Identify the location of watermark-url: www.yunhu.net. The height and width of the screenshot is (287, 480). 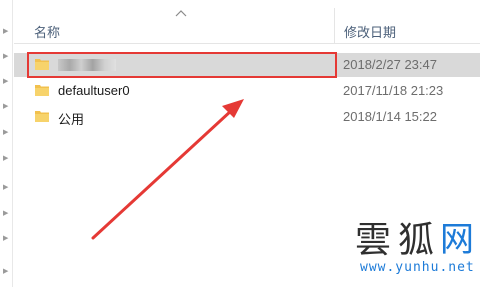
(417, 267).